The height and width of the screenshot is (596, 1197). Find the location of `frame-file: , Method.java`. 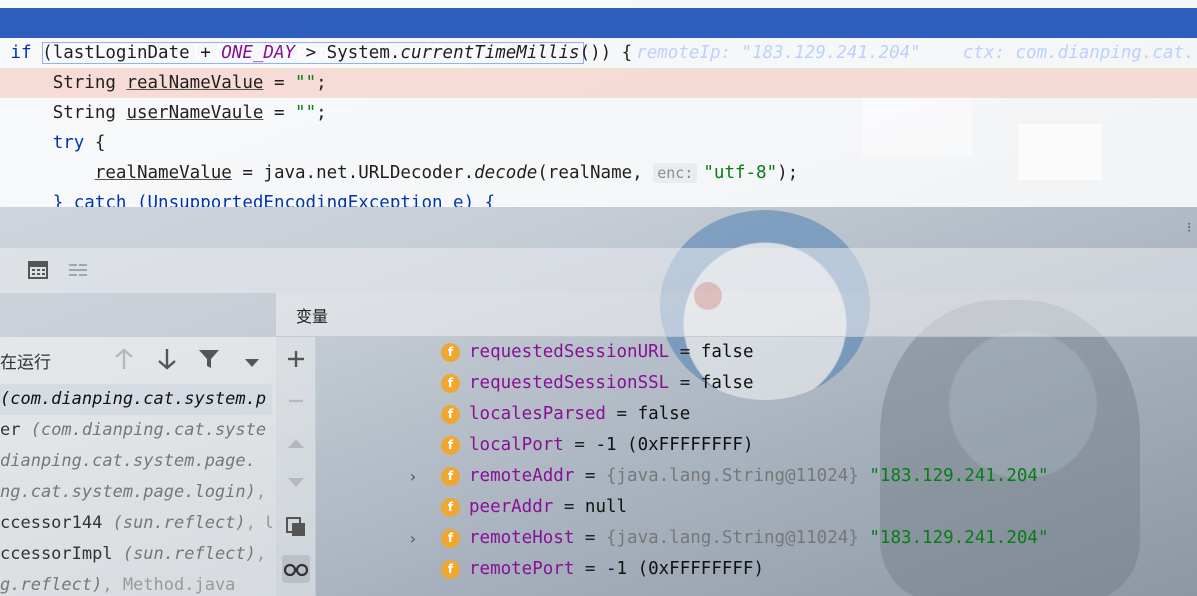

frame-file: , Method.java is located at coordinates (169, 585).